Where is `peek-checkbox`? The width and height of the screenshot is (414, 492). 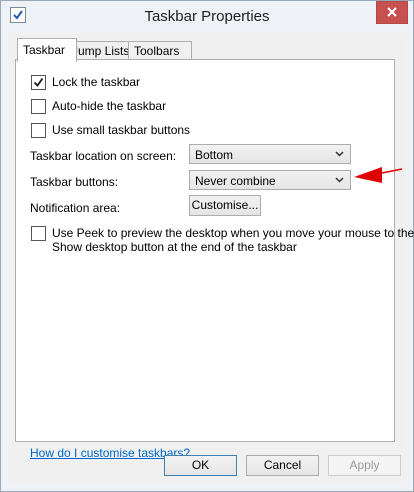 peek-checkbox is located at coordinates (38, 233).